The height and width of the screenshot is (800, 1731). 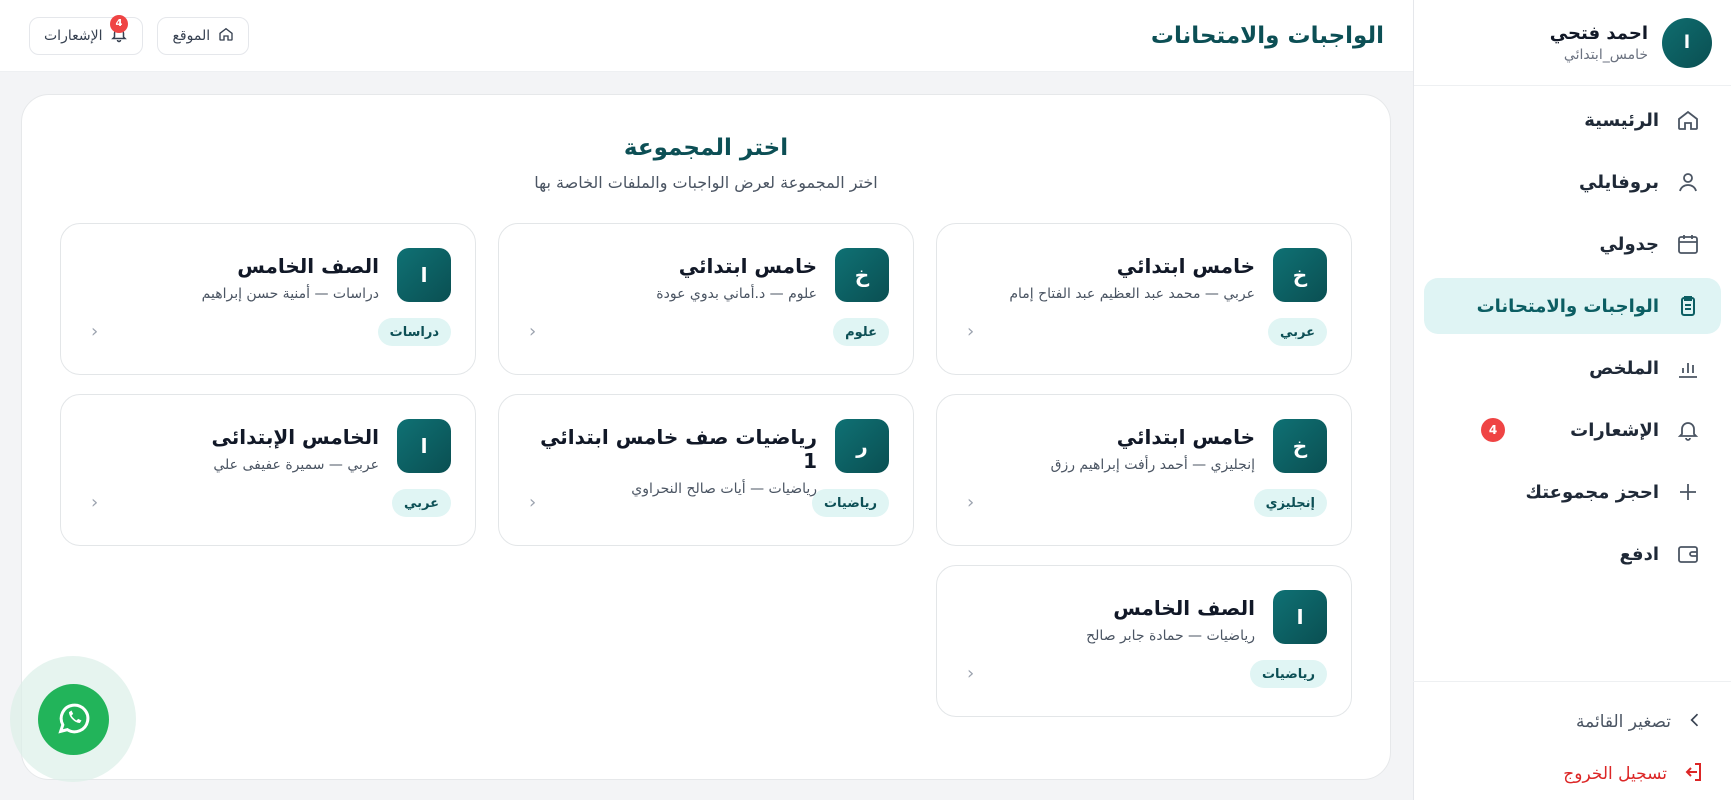 What do you see at coordinates (1572, 244) in the screenshot?
I see `sidebar-item-schedule: جدولي` at bounding box center [1572, 244].